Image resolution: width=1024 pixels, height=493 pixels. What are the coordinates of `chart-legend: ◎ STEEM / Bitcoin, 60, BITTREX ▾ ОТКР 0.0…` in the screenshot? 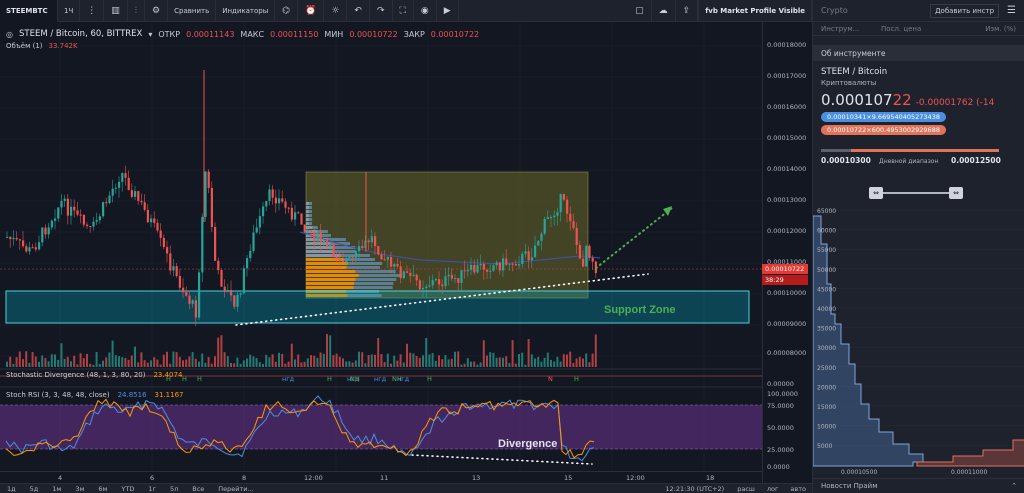 It's located at (242, 34).